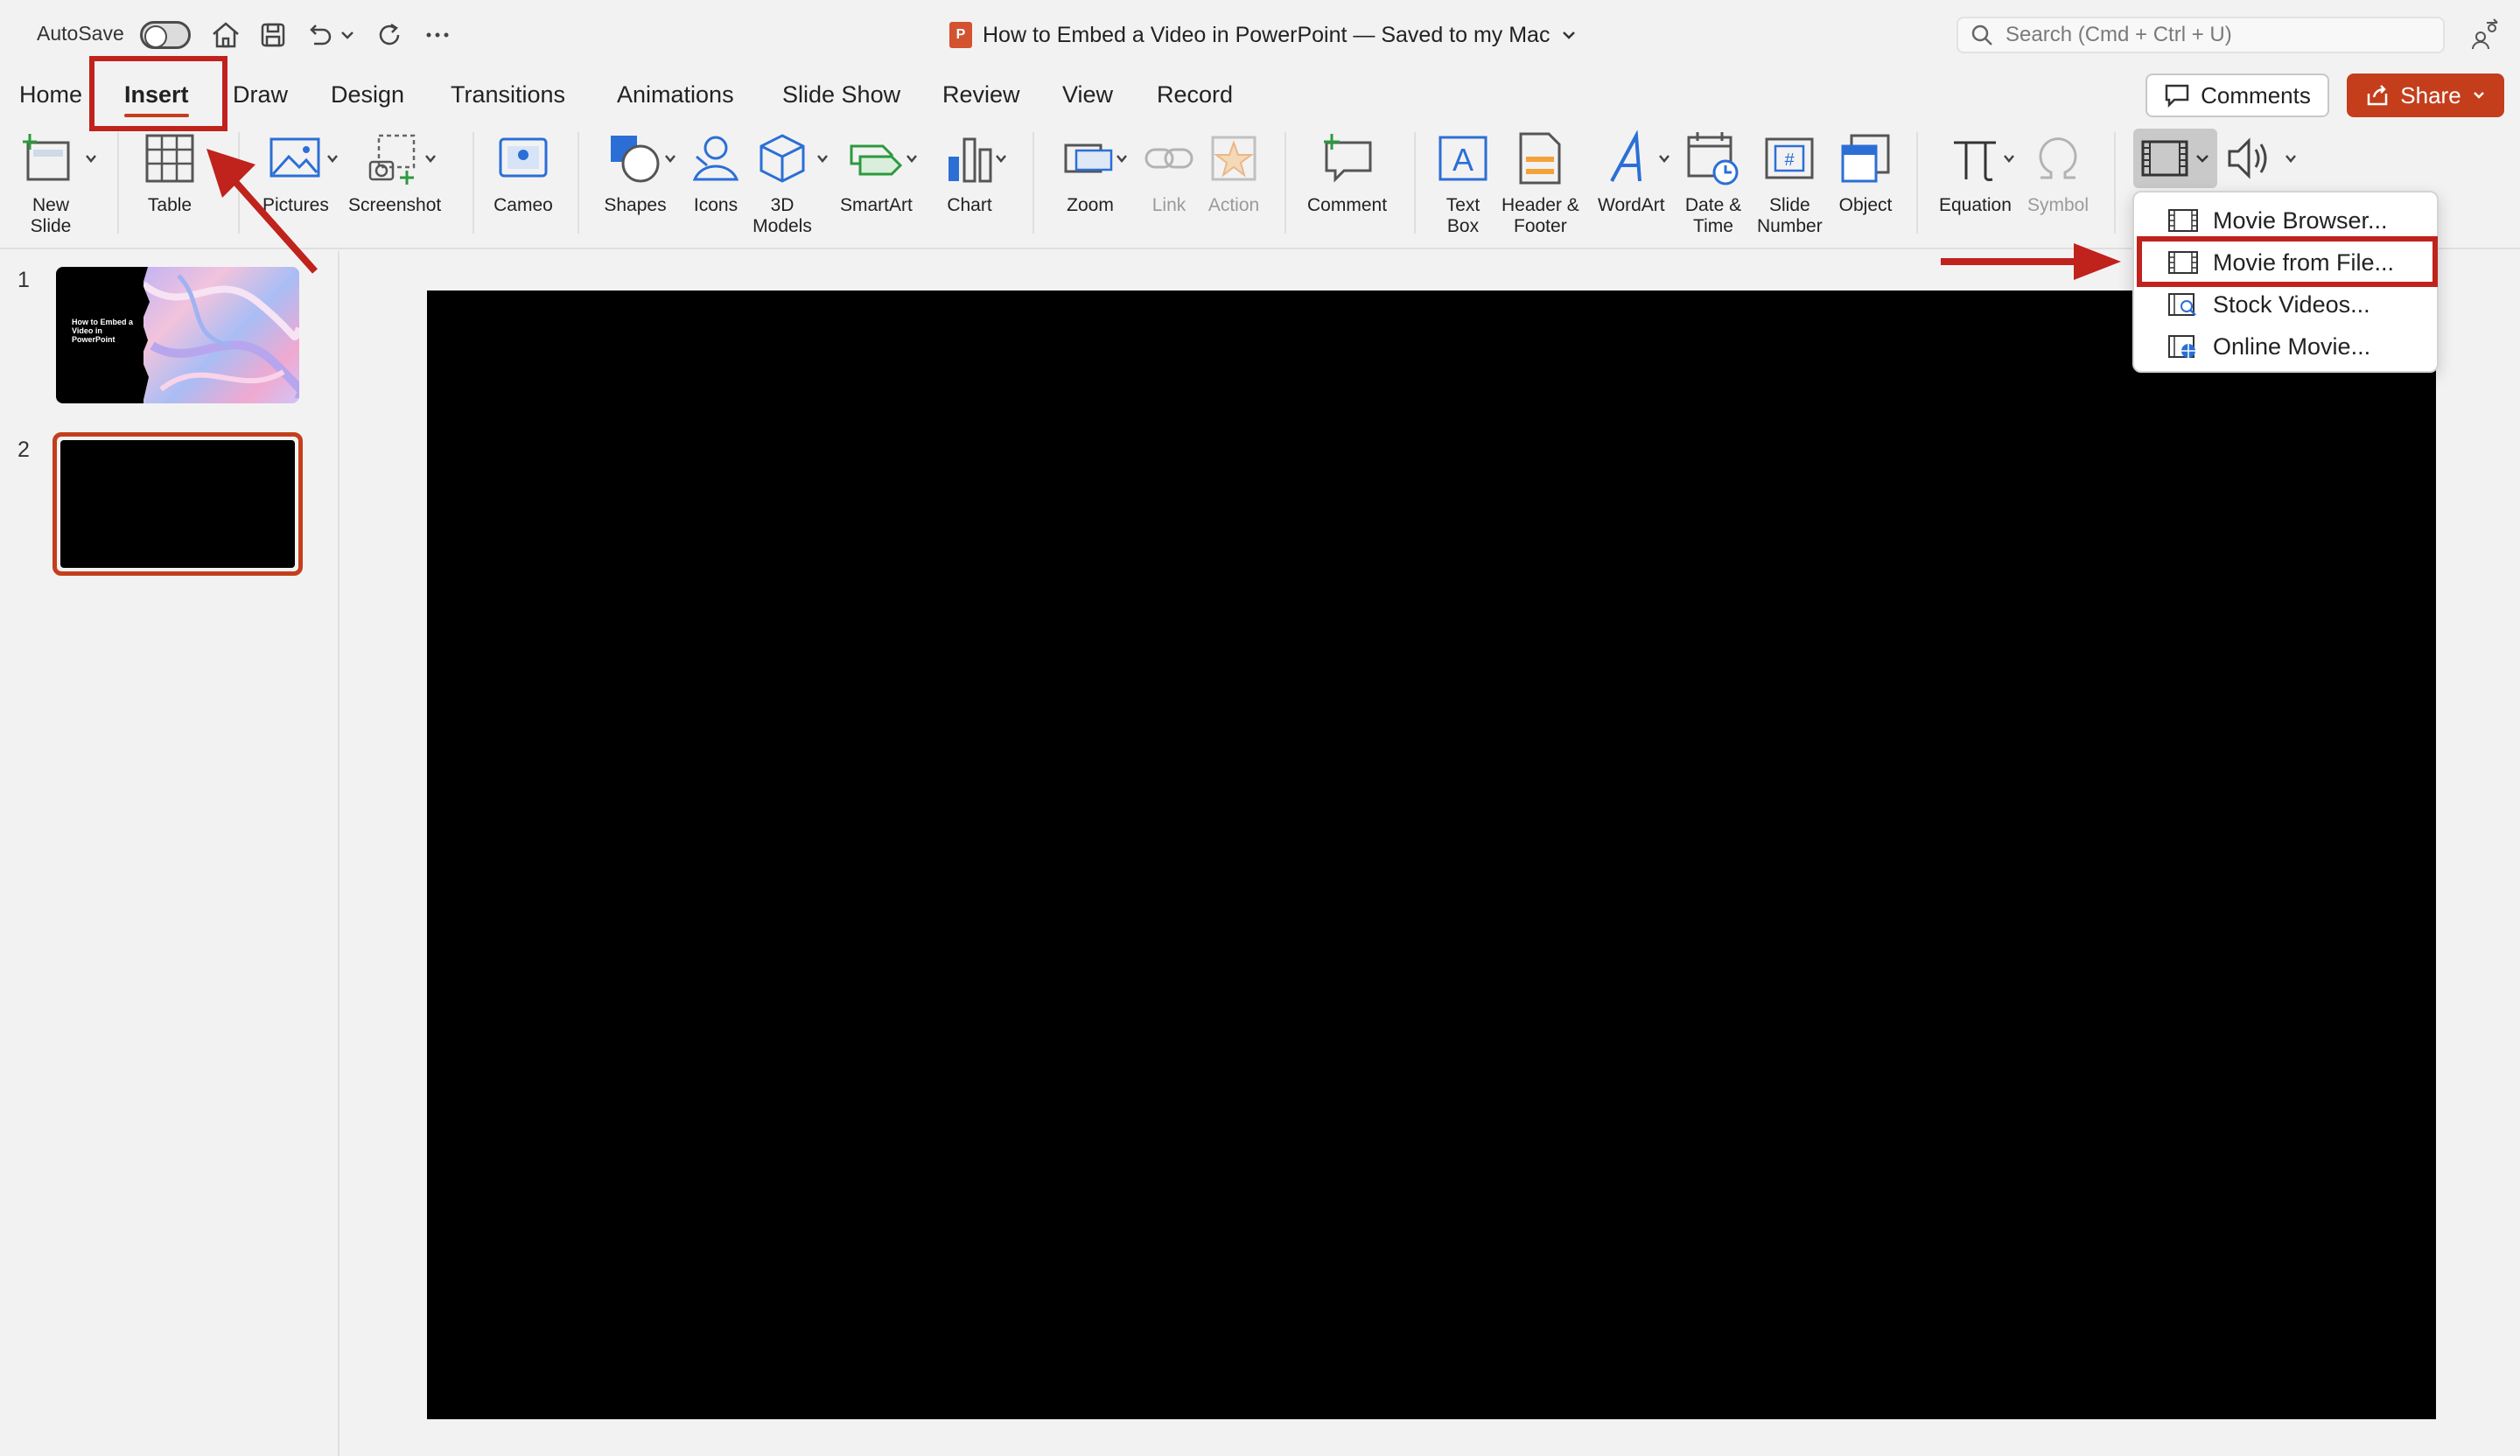 Image resolution: width=2520 pixels, height=1456 pixels. I want to click on cameo-button: Cameo, so click(523, 171).